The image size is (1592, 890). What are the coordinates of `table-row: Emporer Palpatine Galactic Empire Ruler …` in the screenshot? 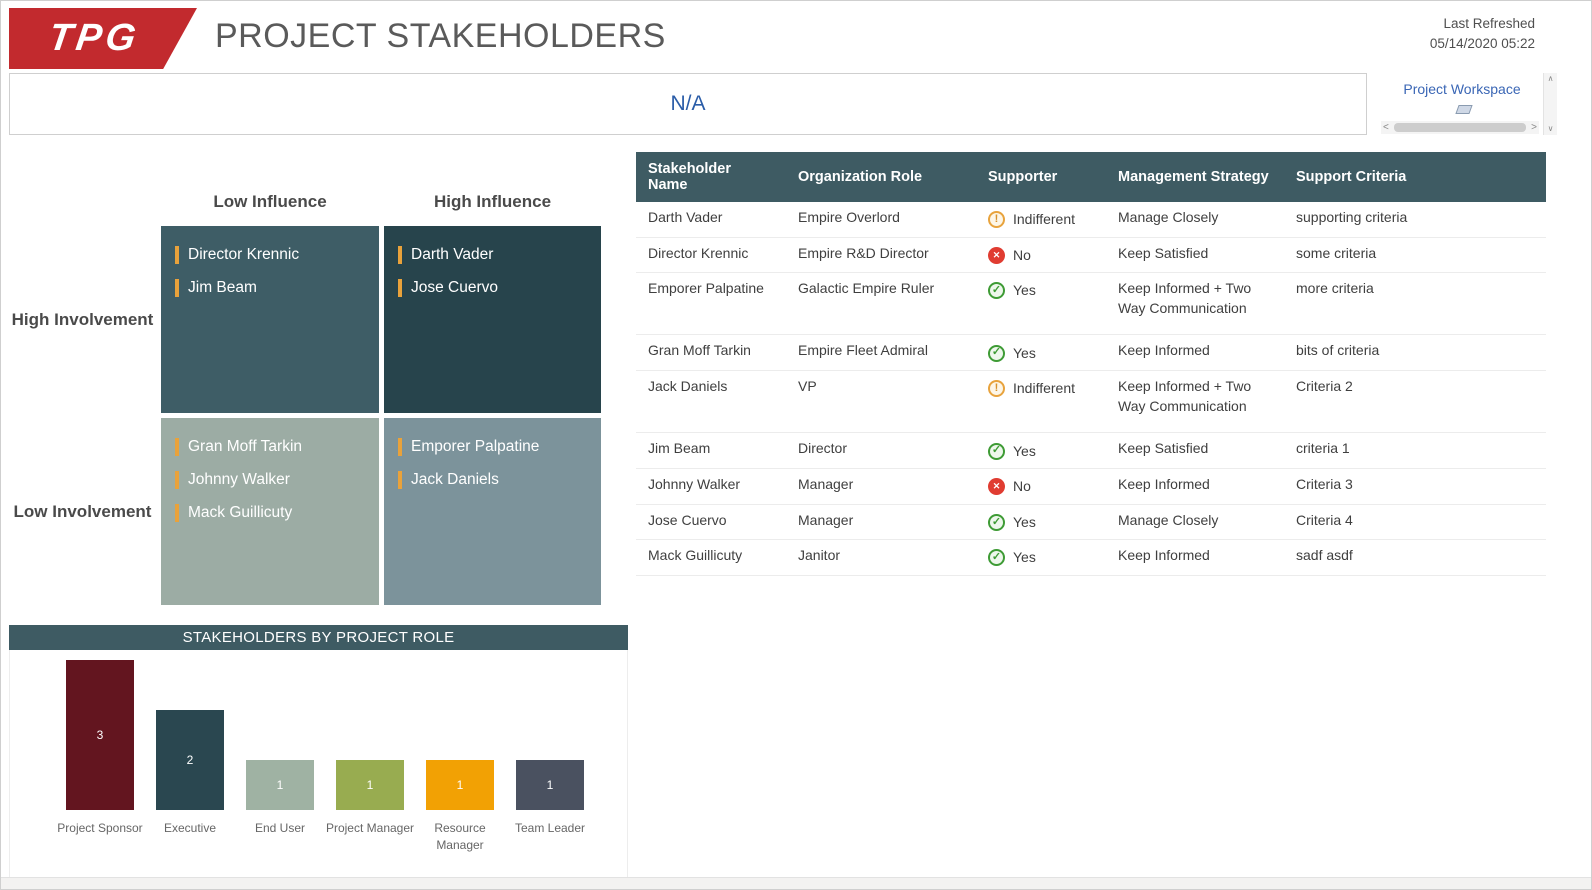 It's located at (1091, 304).